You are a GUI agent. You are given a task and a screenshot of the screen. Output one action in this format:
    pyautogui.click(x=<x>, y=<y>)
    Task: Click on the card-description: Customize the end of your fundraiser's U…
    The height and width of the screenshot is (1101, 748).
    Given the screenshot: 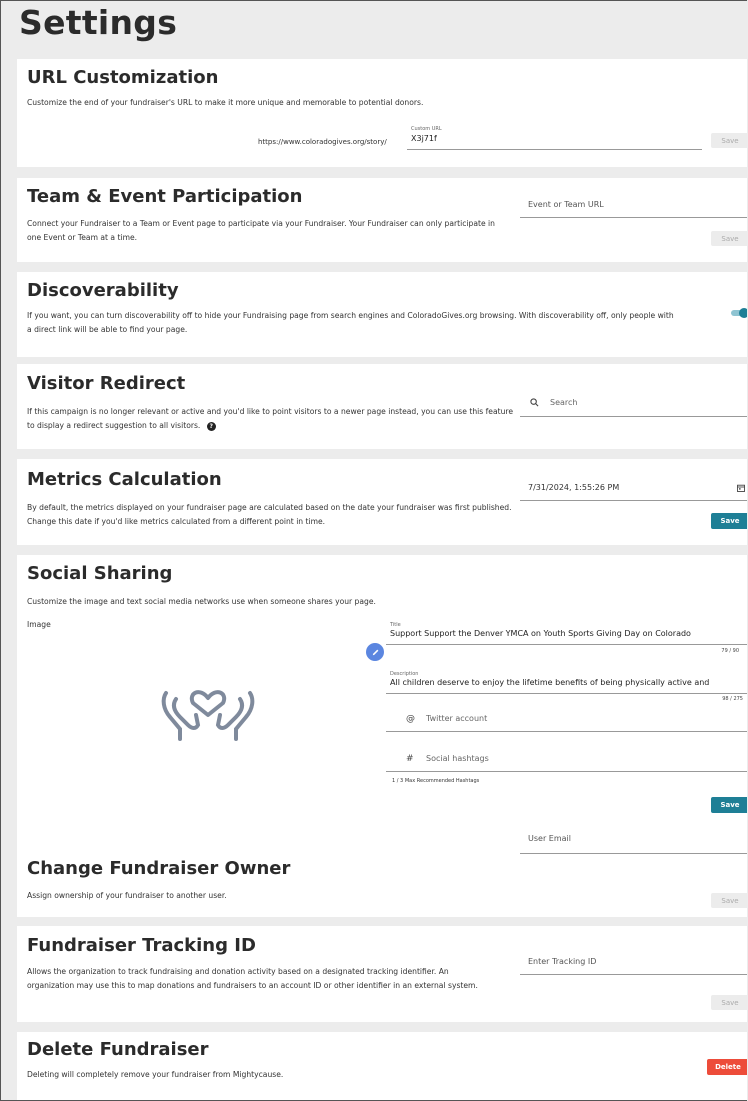 What is the action you would take?
    pyautogui.click(x=225, y=102)
    